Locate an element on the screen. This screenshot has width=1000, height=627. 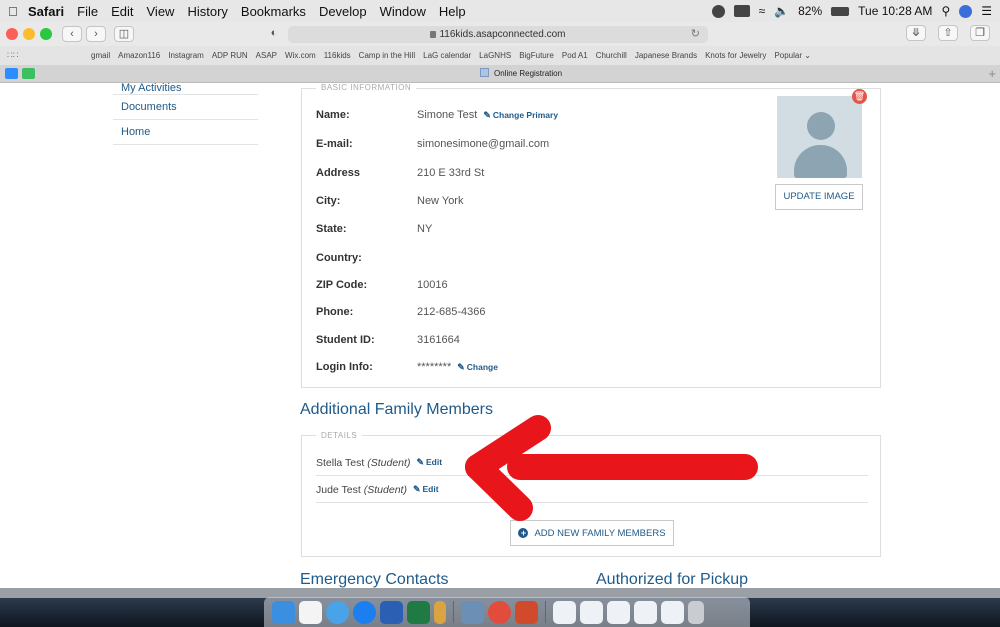
menu-history: History is located at coordinates (207, 11).